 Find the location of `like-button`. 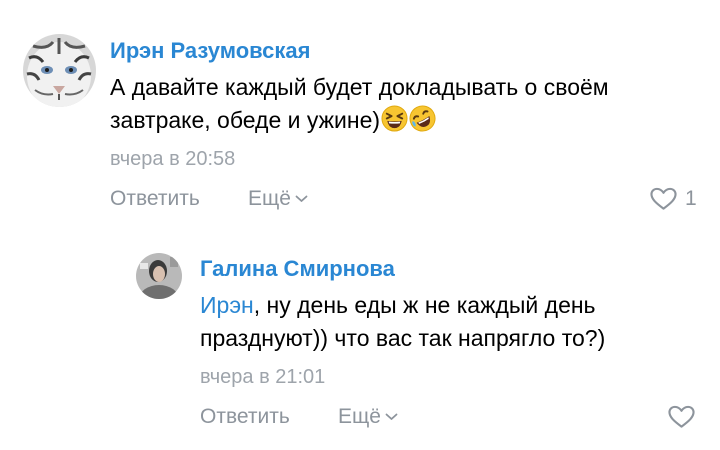

like-button is located at coordinates (681, 417).